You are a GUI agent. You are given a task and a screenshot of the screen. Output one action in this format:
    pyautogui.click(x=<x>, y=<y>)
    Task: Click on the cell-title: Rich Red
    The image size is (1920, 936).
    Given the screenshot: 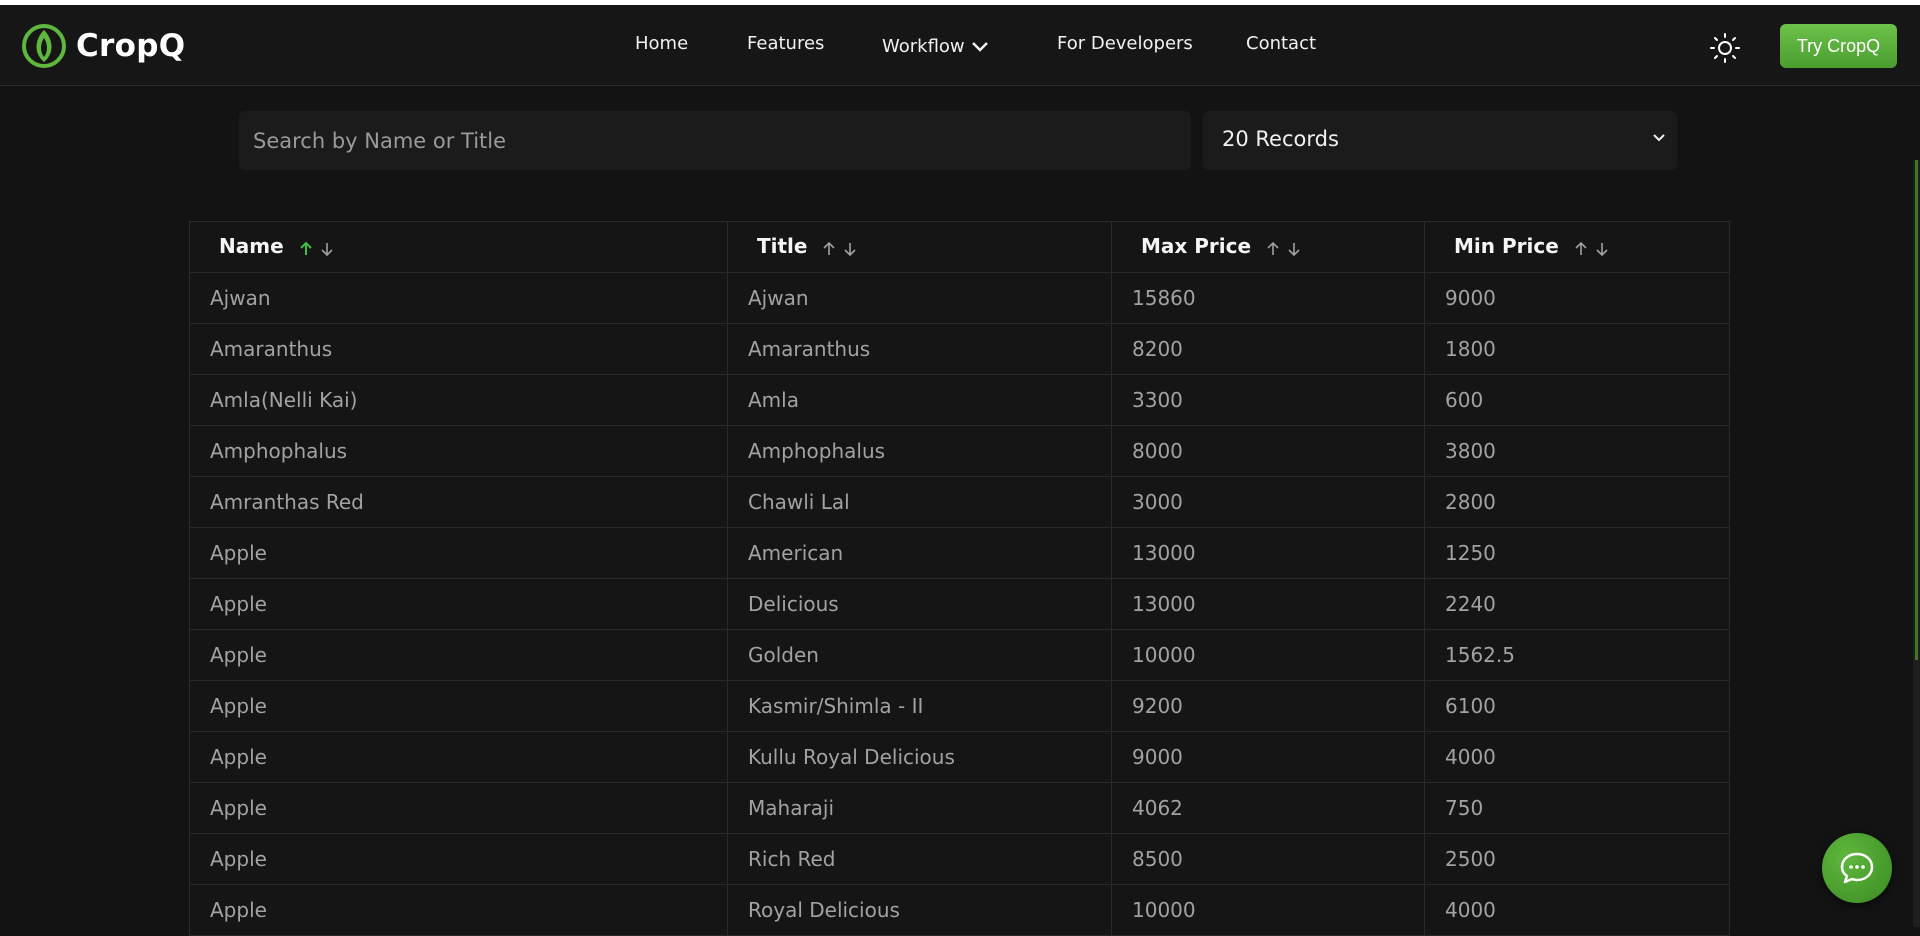 What is the action you would take?
    pyautogui.click(x=919, y=859)
    